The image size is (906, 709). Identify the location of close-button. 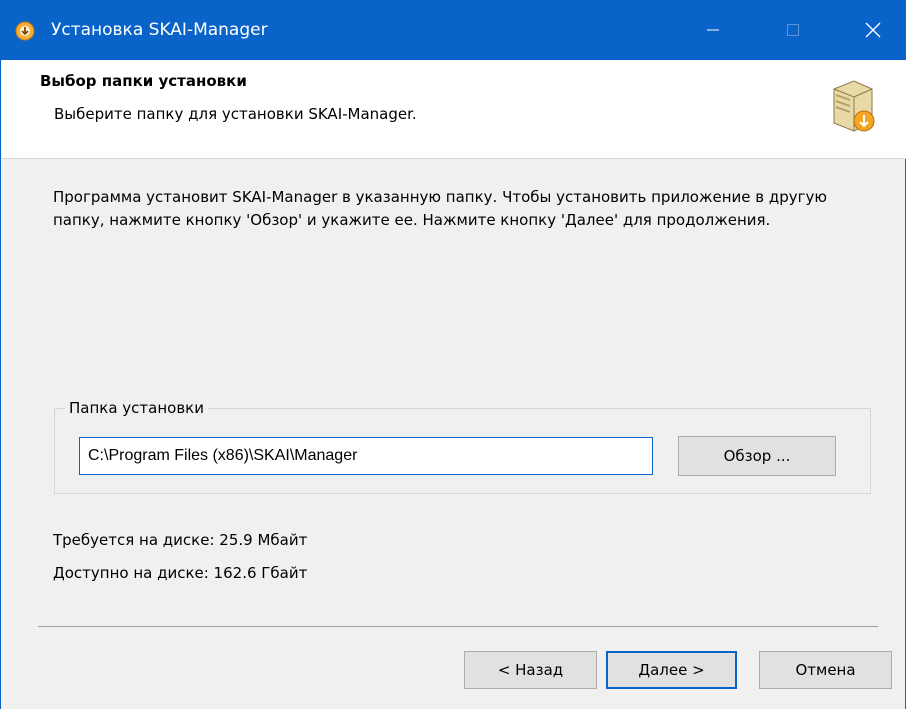
(873, 30).